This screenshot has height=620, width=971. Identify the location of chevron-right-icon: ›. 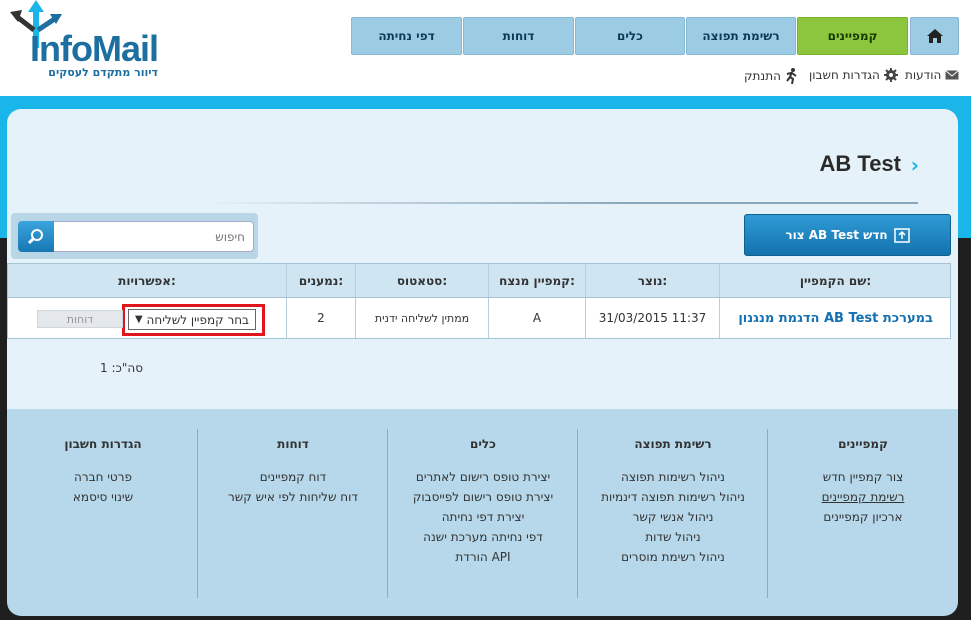
(914, 165).